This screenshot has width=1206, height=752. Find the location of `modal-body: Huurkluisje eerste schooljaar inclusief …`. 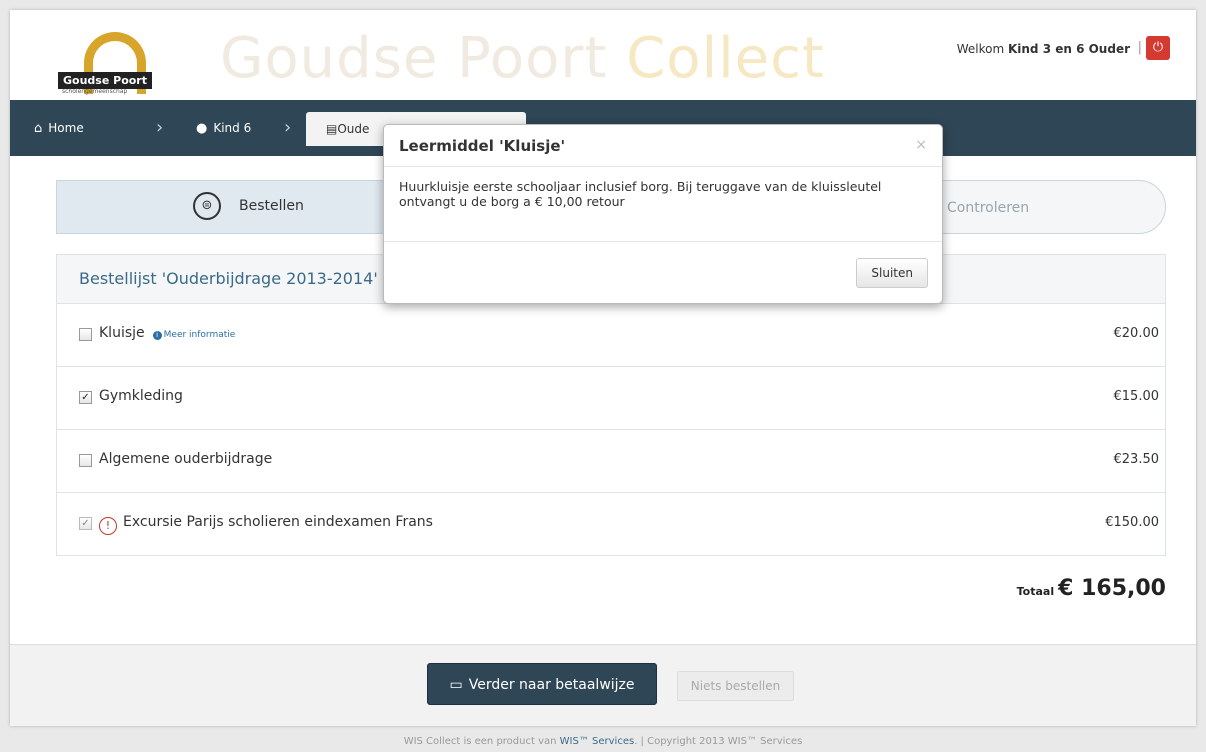

modal-body: Huurkluisje eerste schooljaar inclusief … is located at coordinates (640, 194).